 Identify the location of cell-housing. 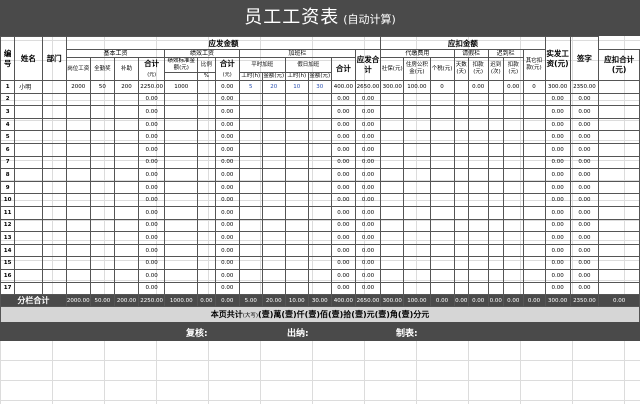
(417, 212).